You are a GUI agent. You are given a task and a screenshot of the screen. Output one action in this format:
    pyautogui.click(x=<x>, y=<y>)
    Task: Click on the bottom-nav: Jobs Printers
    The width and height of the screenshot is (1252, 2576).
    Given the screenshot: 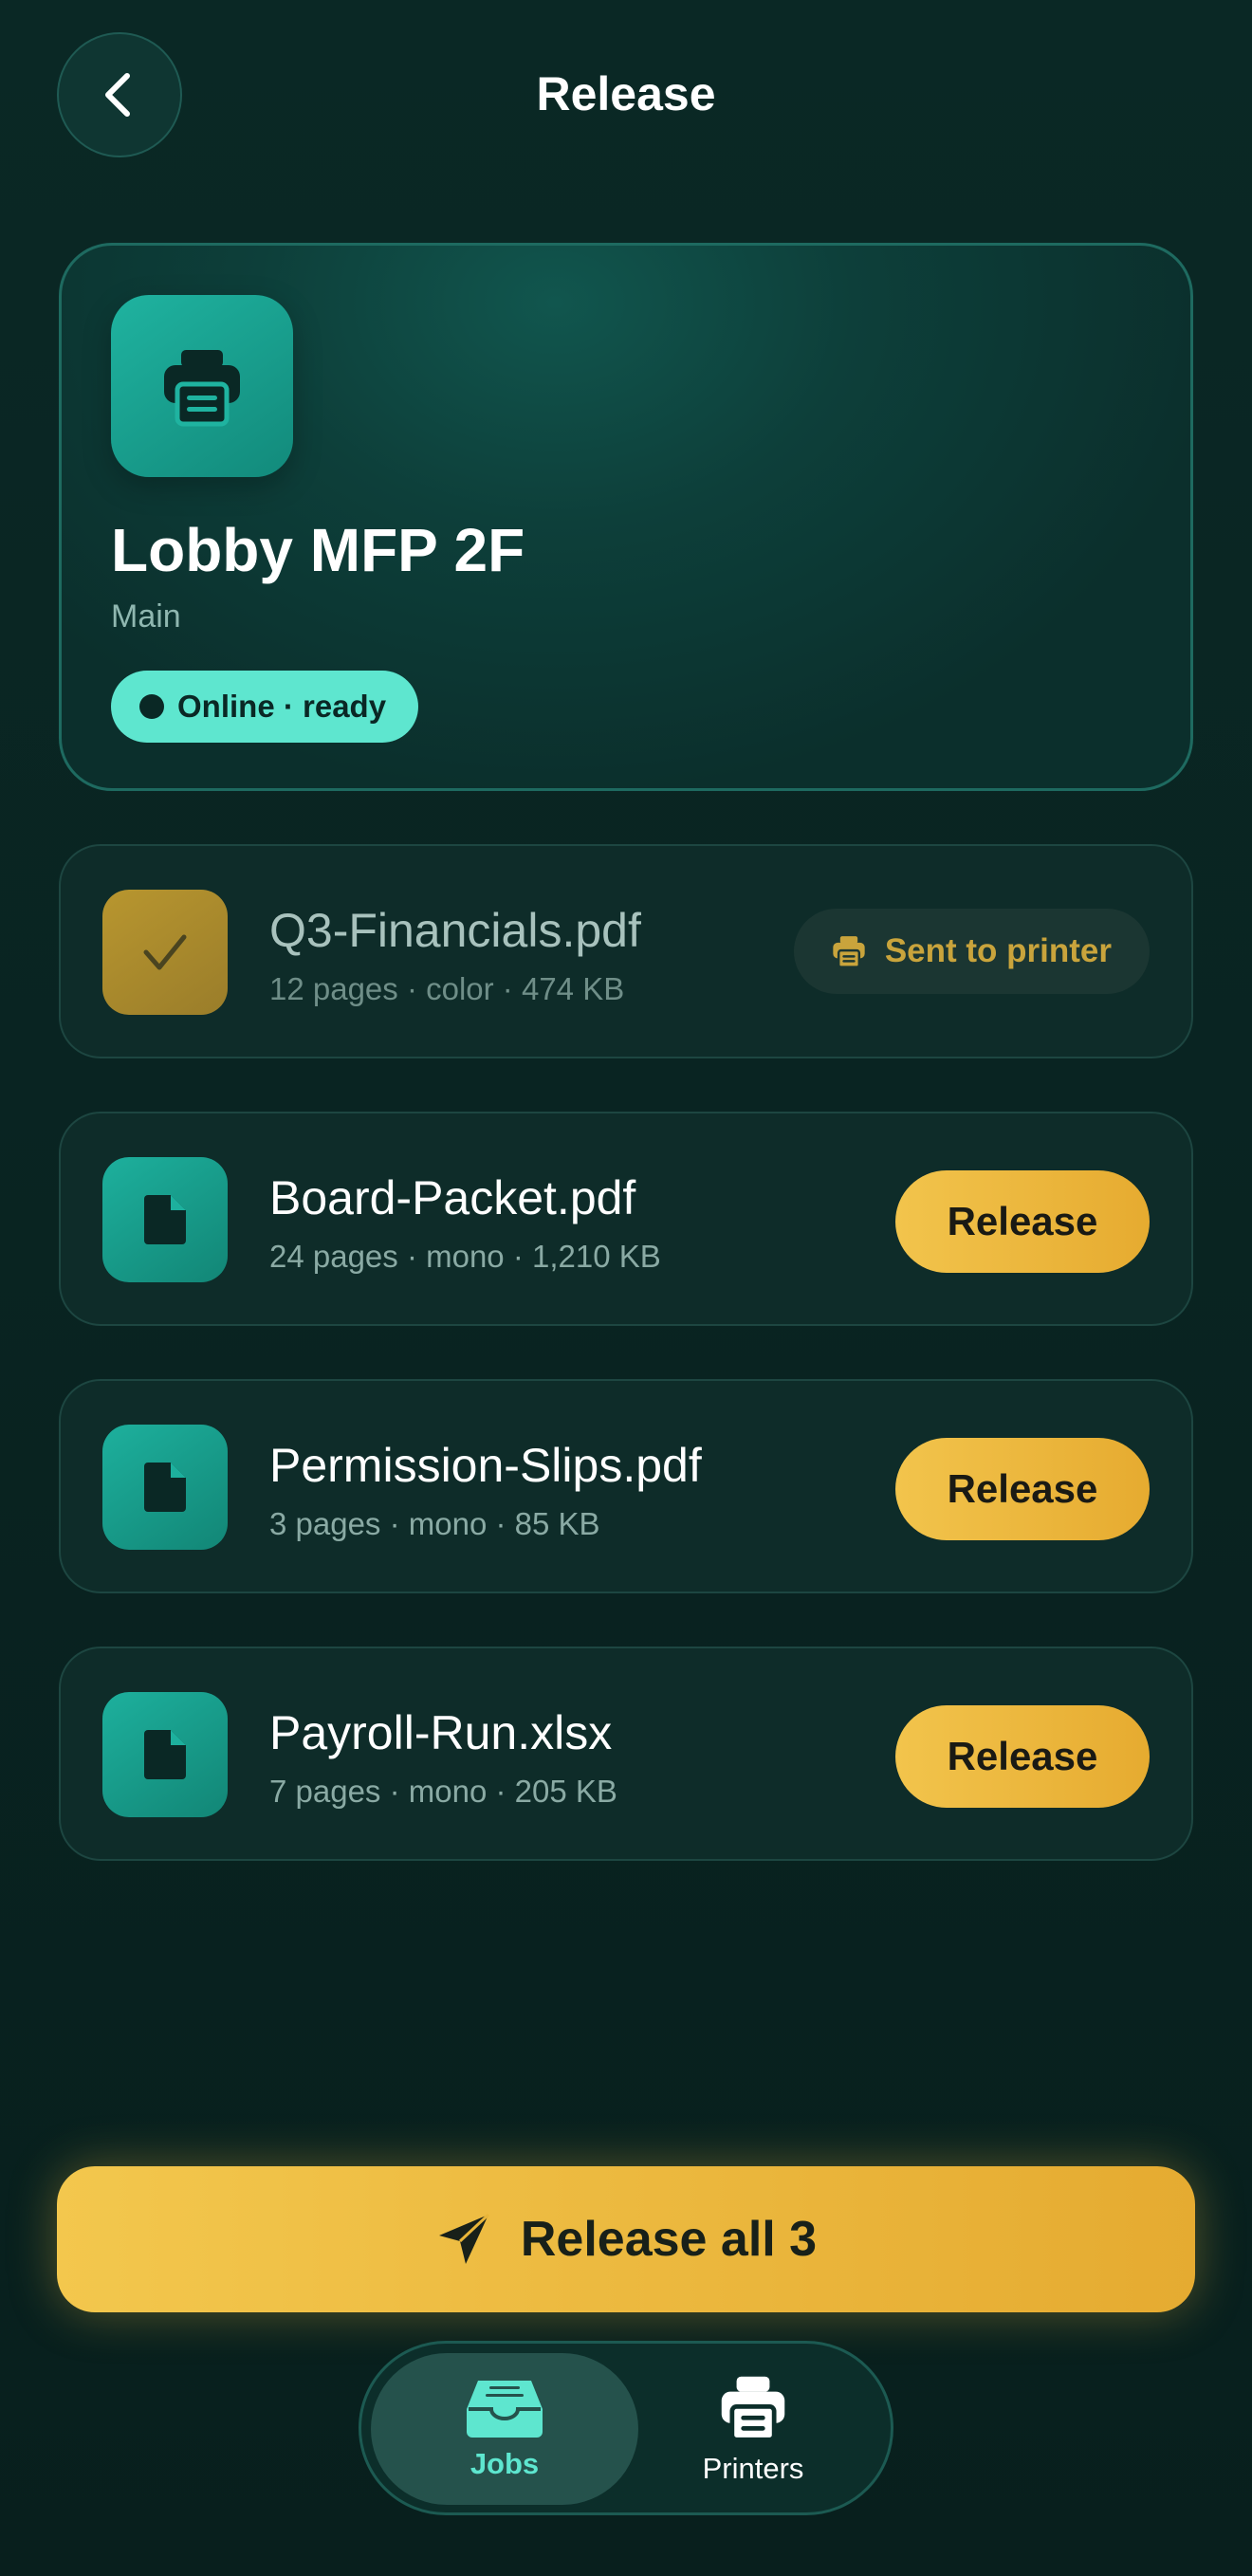 What is the action you would take?
    pyautogui.click(x=626, y=2428)
    